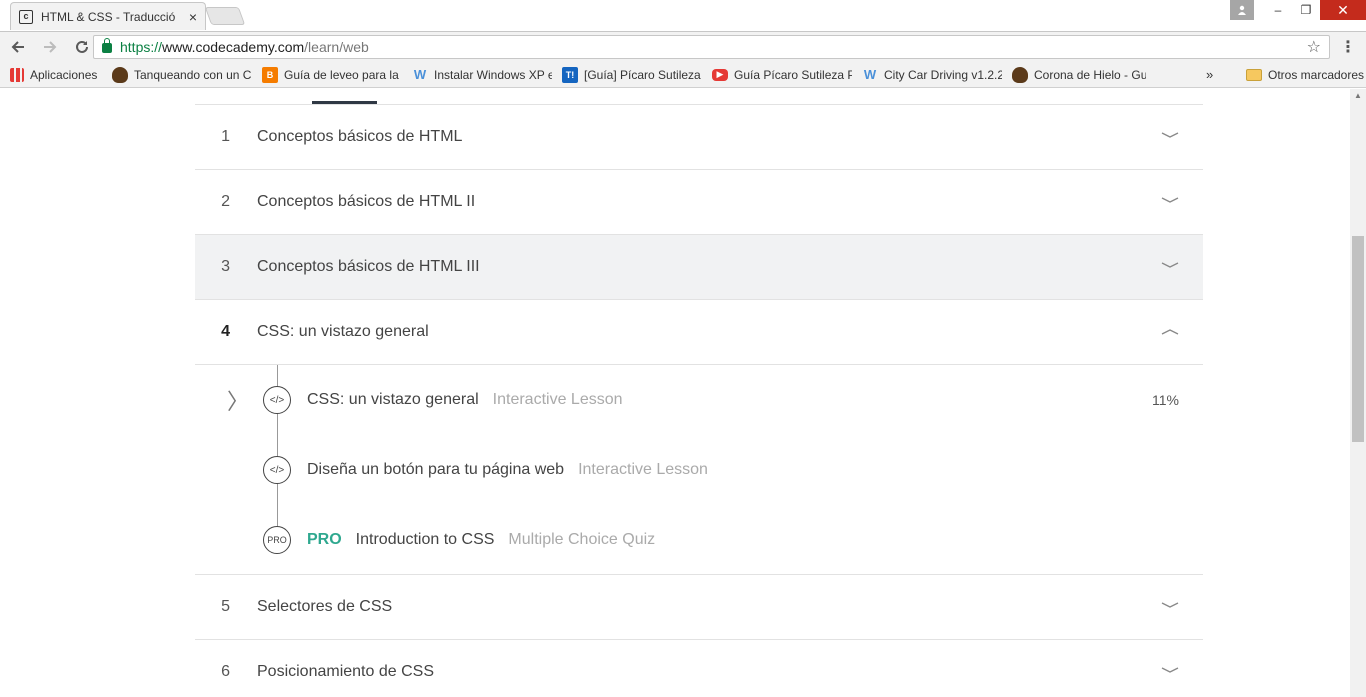 The width and height of the screenshot is (1366, 697). Describe the element at coordinates (699, 137) in the screenshot. I see `unit-row: 1 Conceptos básicos de HTML` at that location.